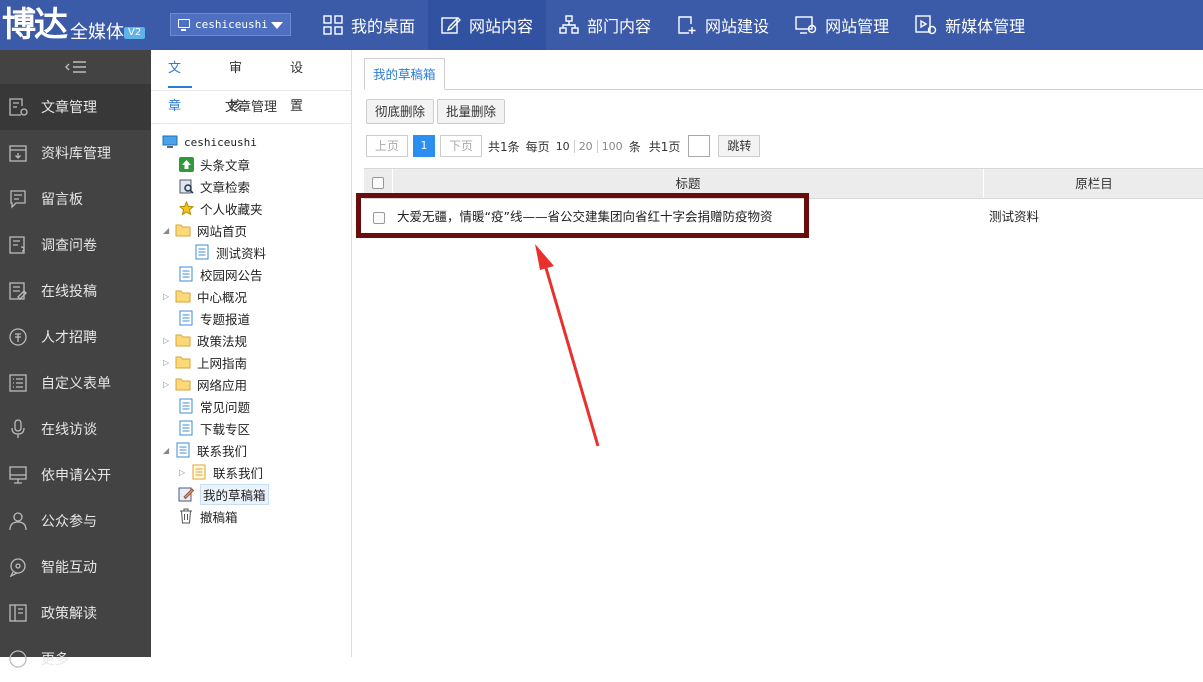 This screenshot has width=1203, height=682. I want to click on sidebar-item-public-participation: 公众参与, so click(75, 521).